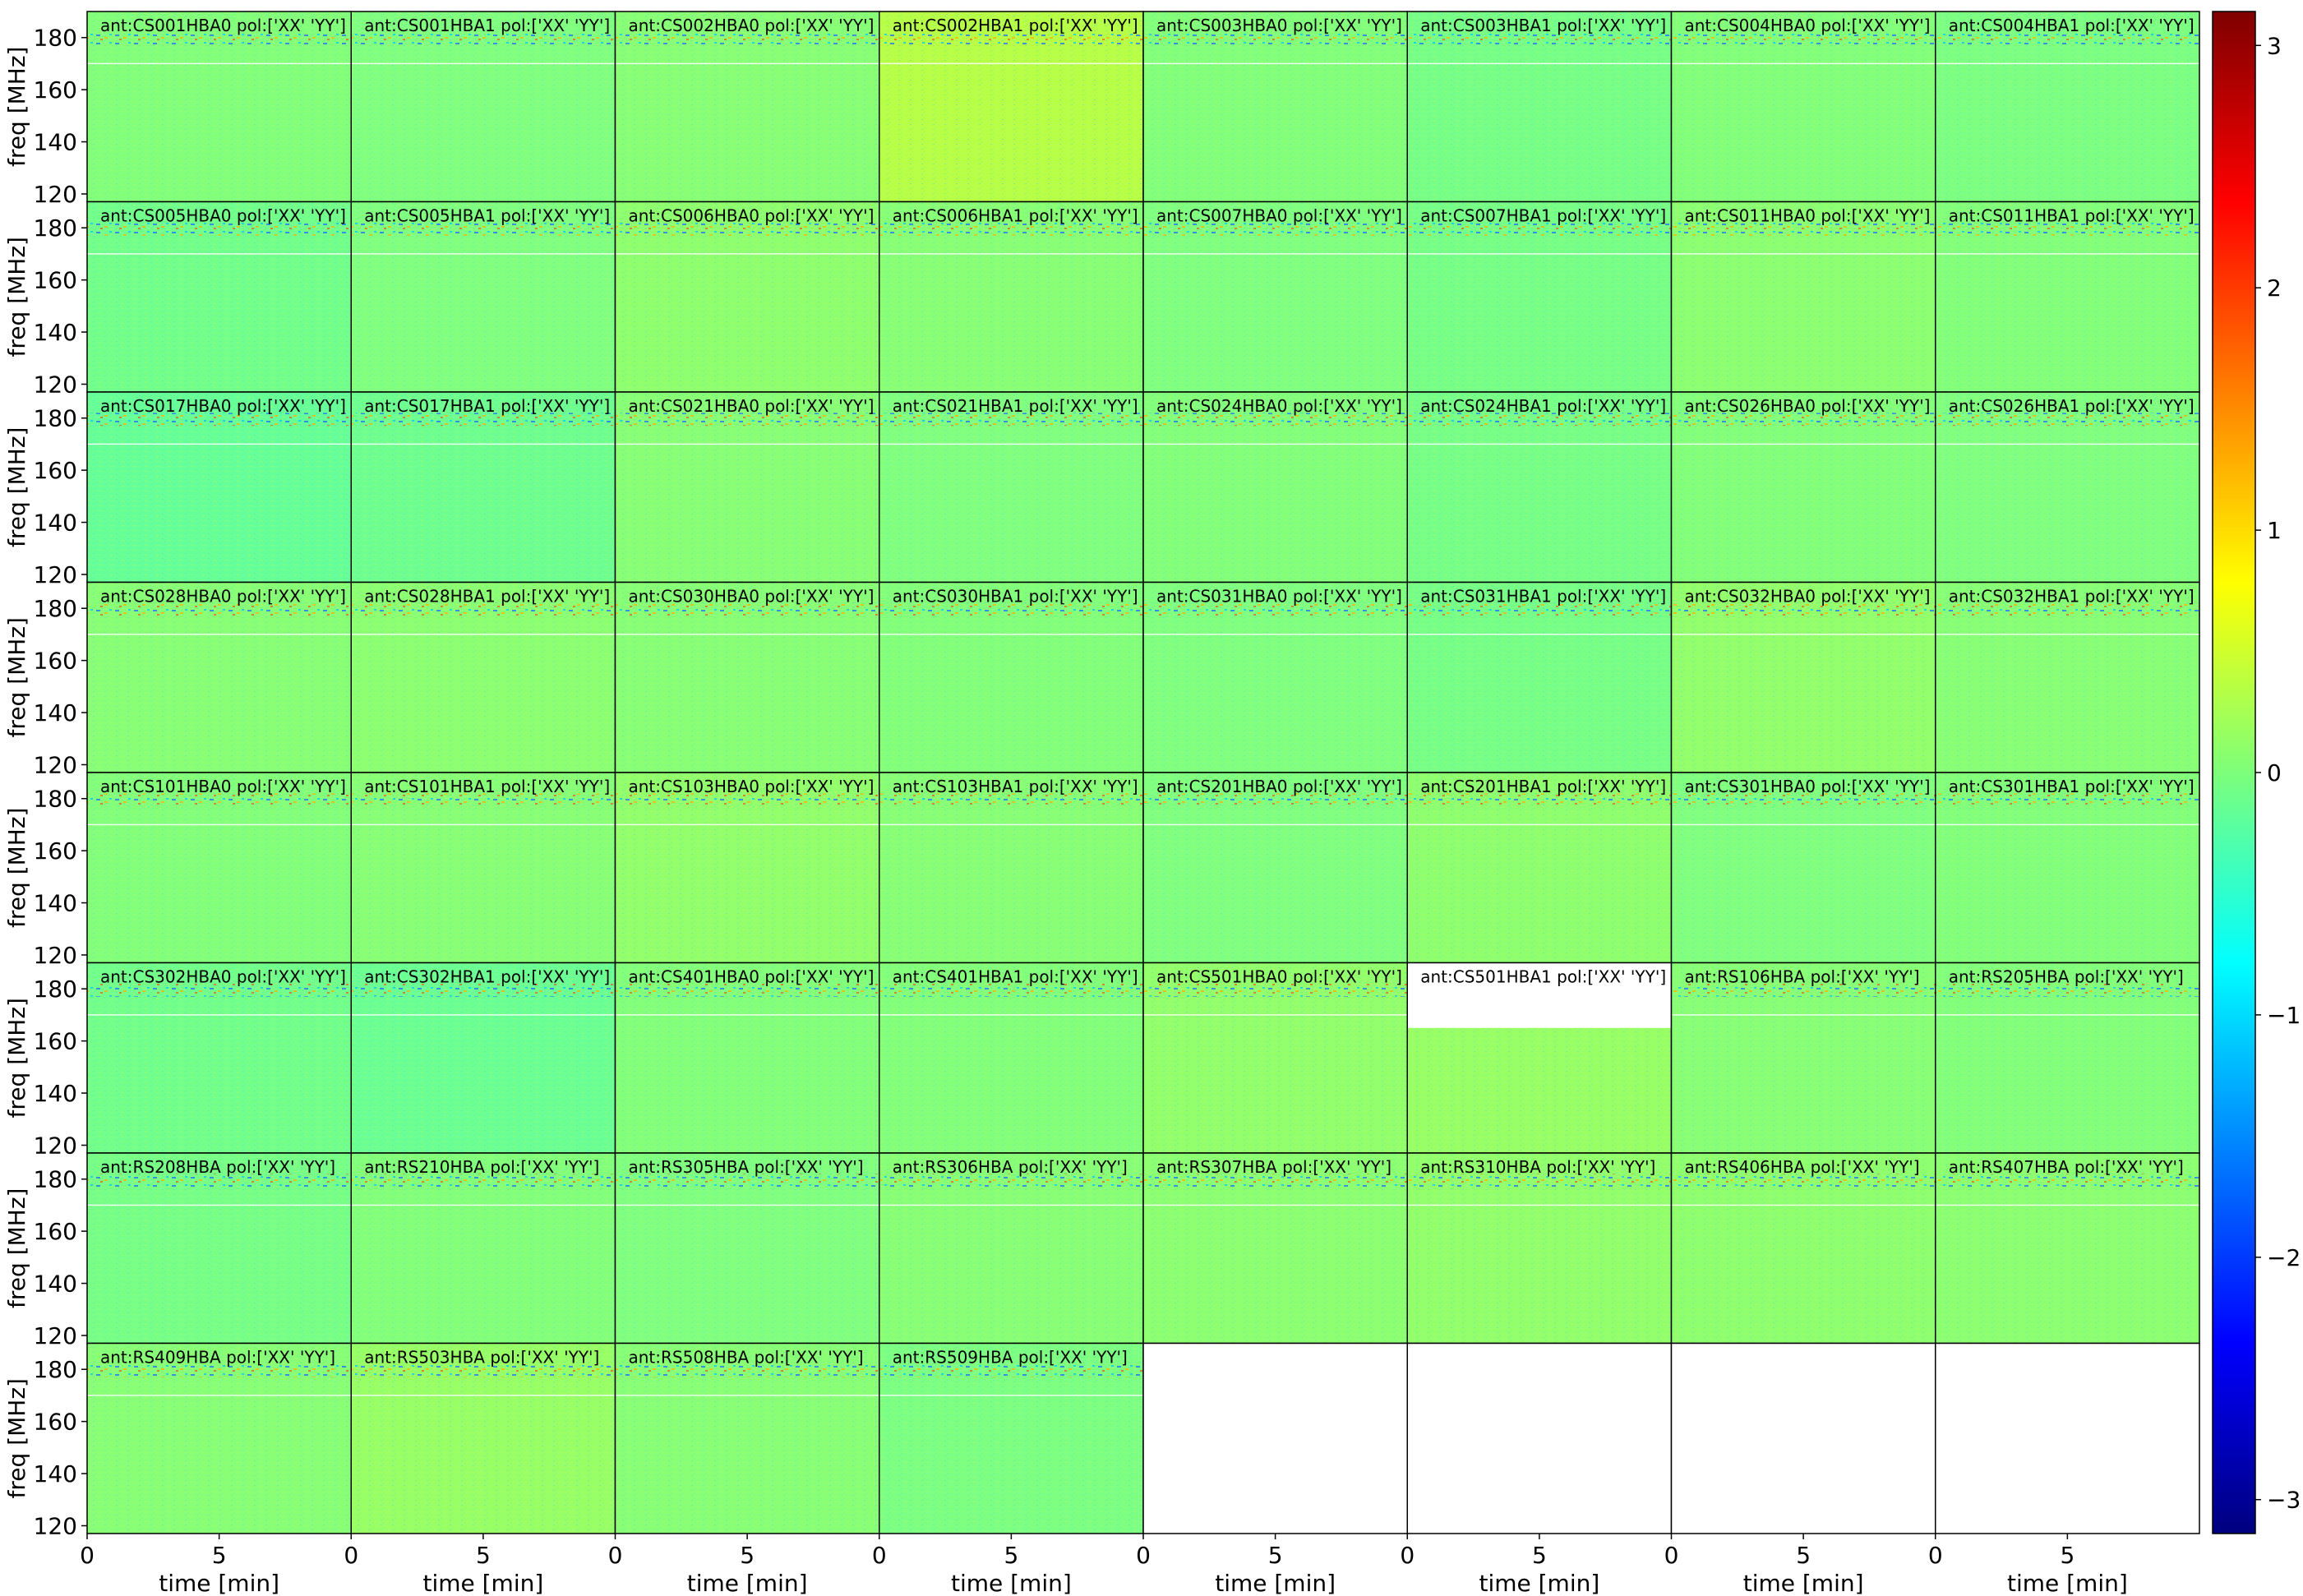  I want to click on antenna-panel: ant:CS002HBA1 pol:['XX' 'YY'], so click(1012, 107).